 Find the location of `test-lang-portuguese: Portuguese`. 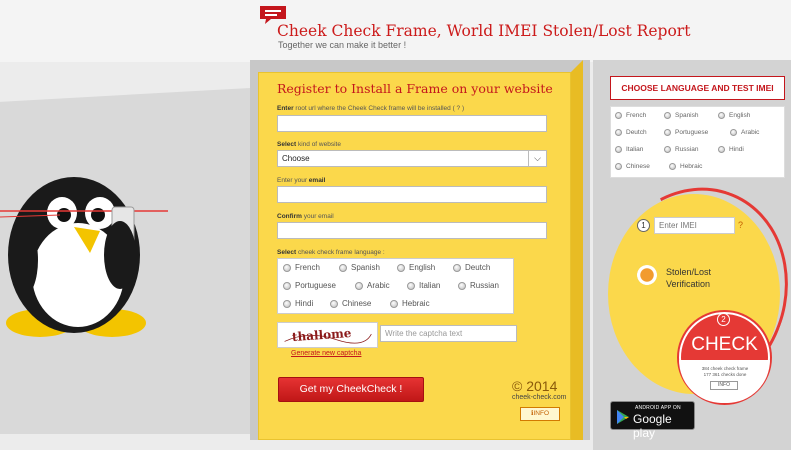

test-lang-portuguese: Portuguese is located at coordinates (686, 132).